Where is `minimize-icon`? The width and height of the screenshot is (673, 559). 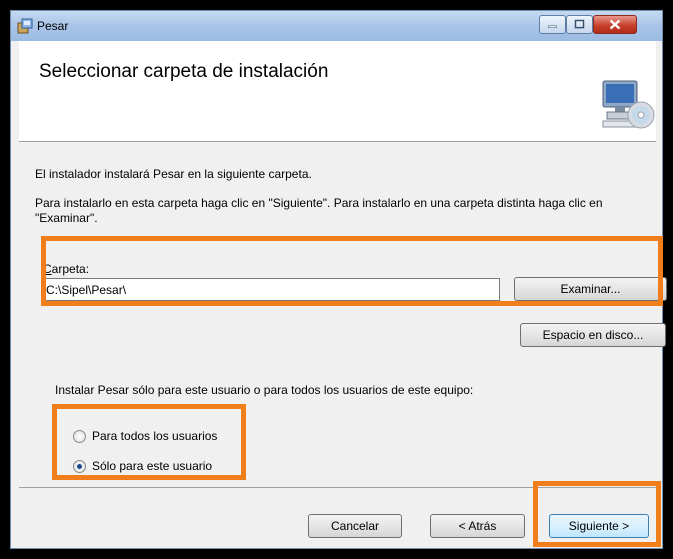
minimize-icon is located at coordinates (552, 26).